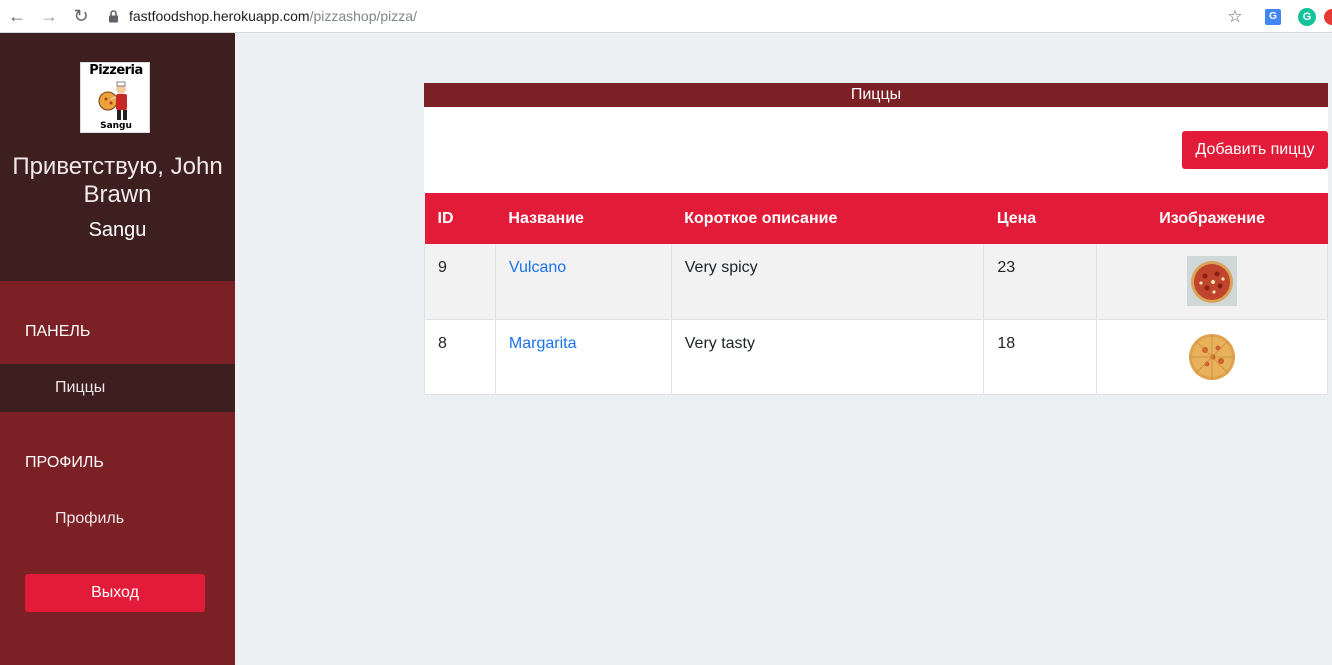 This screenshot has width=1332, height=665. Describe the element at coordinates (1016, 218) in the screenshot. I see `column-header-price: Цена` at that location.